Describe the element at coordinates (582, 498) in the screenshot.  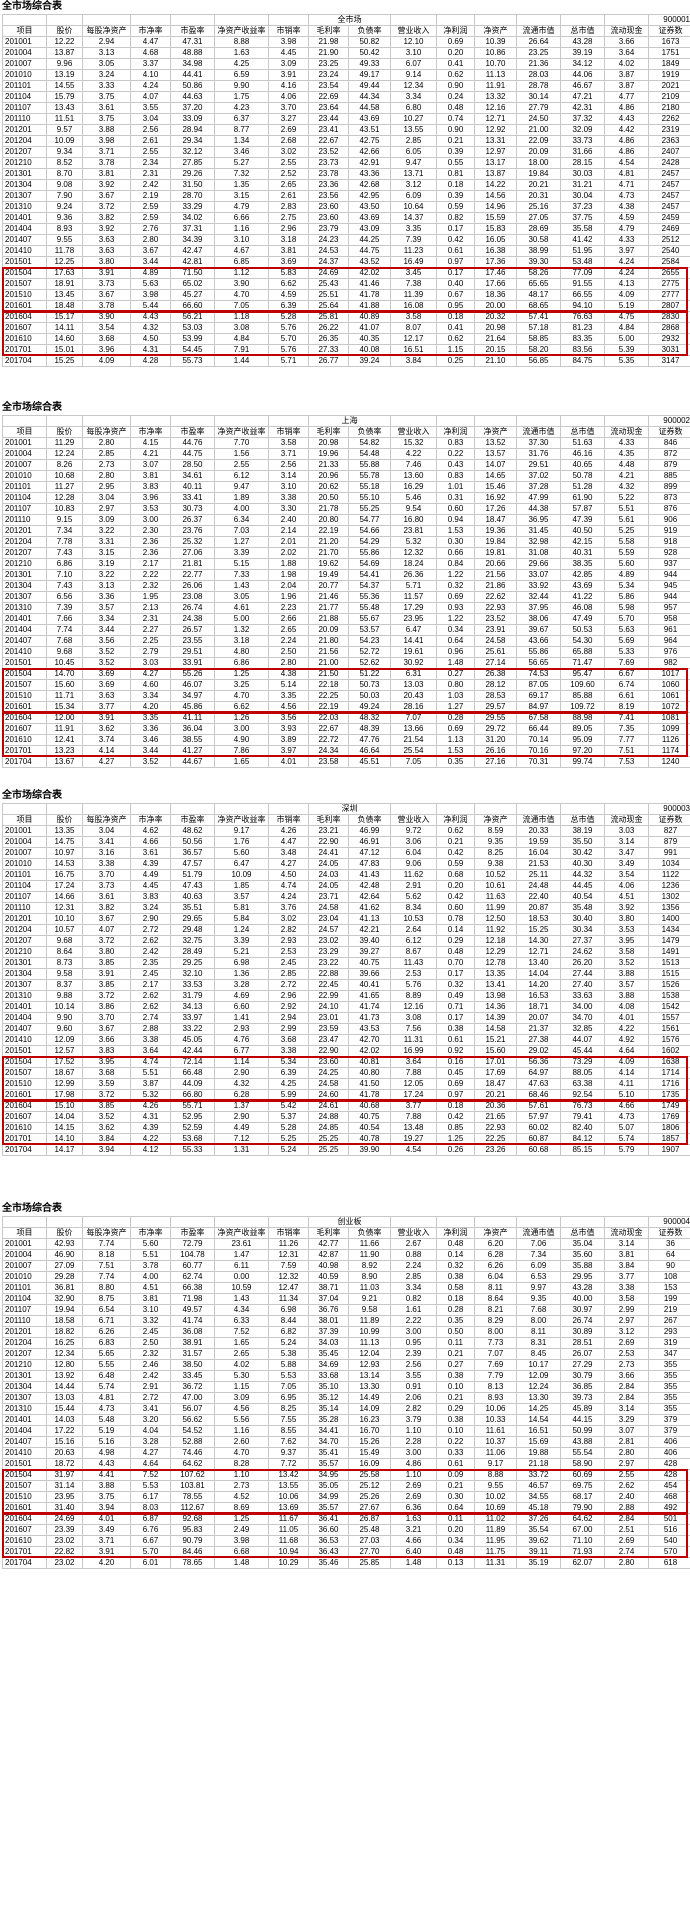
I see `value-cell: 61.90` at that location.